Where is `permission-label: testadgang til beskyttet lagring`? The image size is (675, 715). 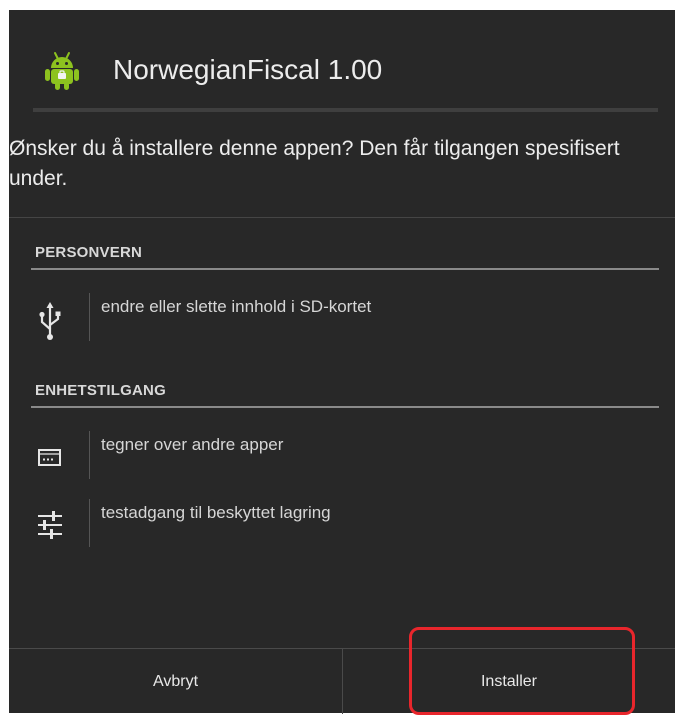 permission-label: testadgang til beskyttet lagring is located at coordinates (216, 512).